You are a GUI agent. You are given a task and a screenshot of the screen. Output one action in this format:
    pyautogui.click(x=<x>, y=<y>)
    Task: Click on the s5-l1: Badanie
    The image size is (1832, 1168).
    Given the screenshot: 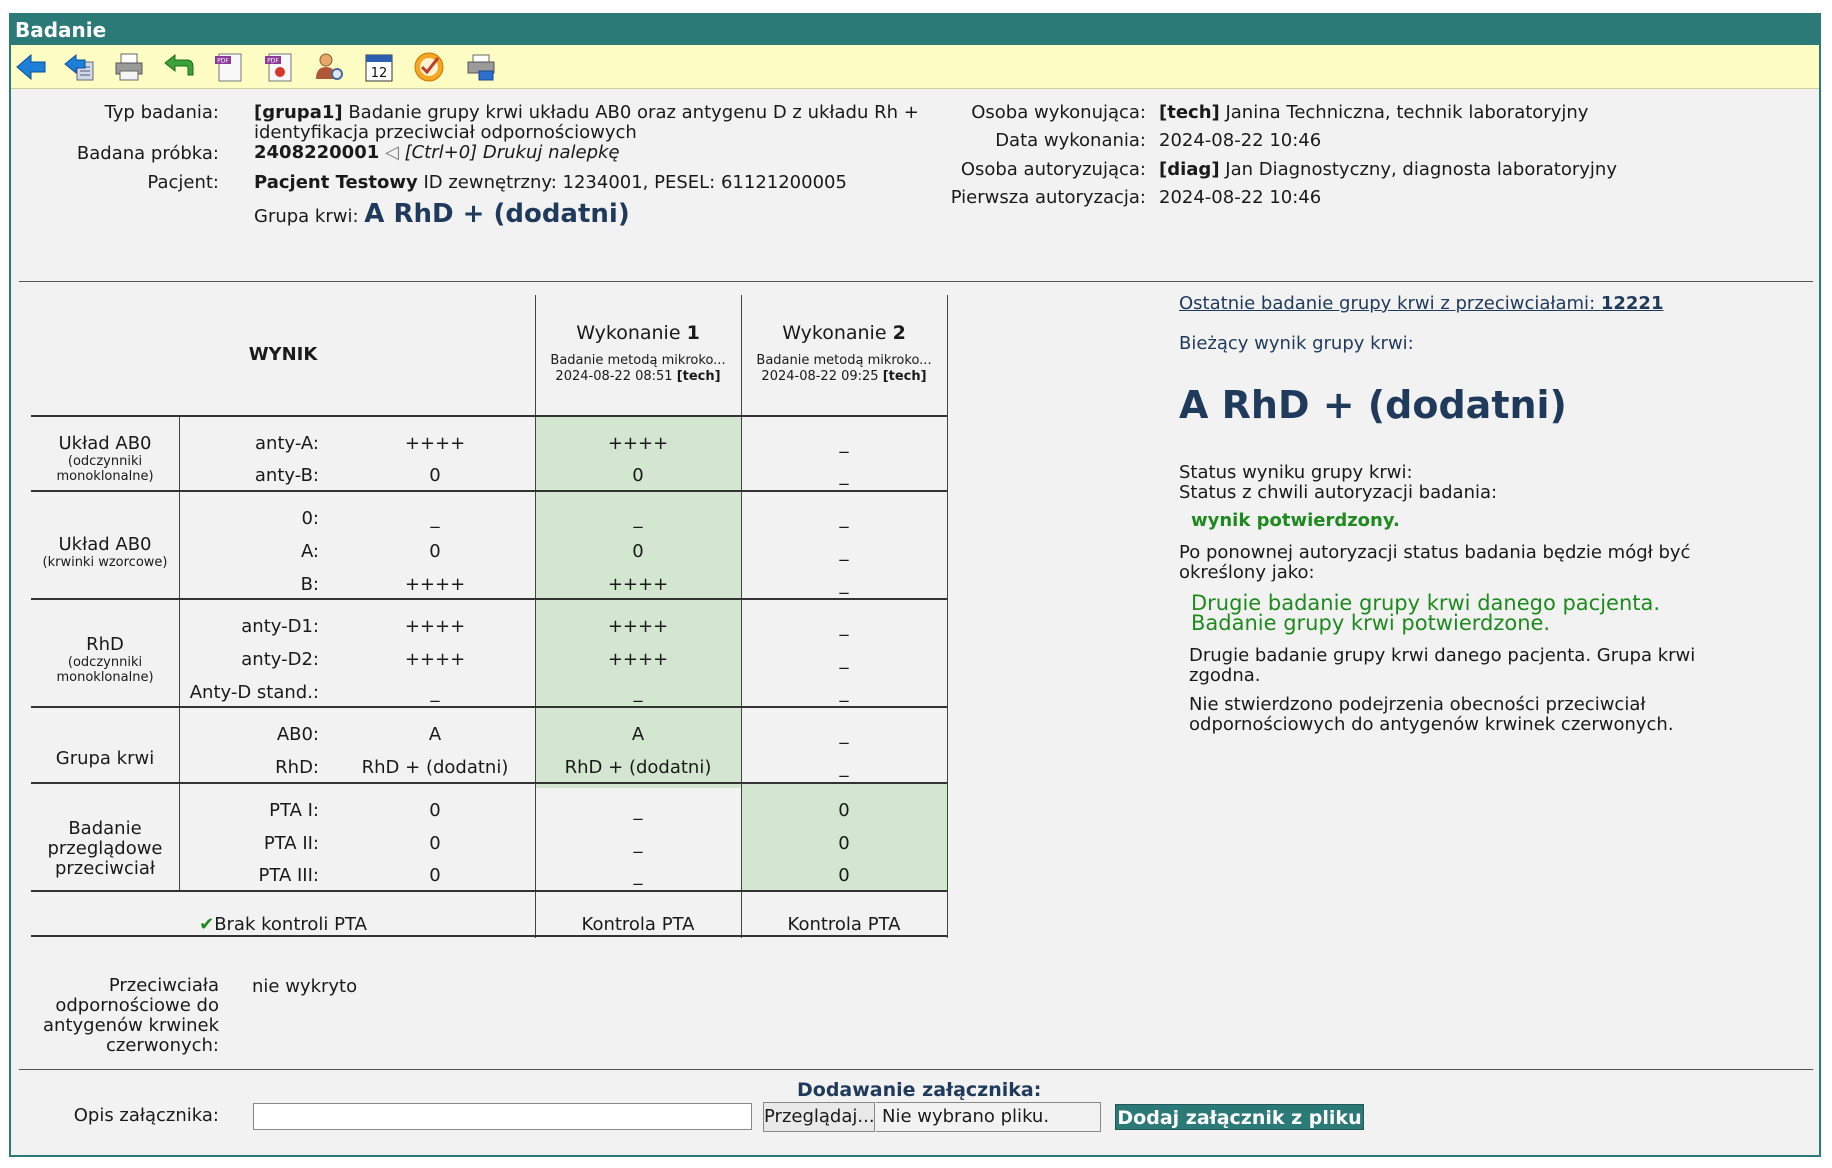 What is the action you would take?
    pyautogui.click(x=105, y=828)
    